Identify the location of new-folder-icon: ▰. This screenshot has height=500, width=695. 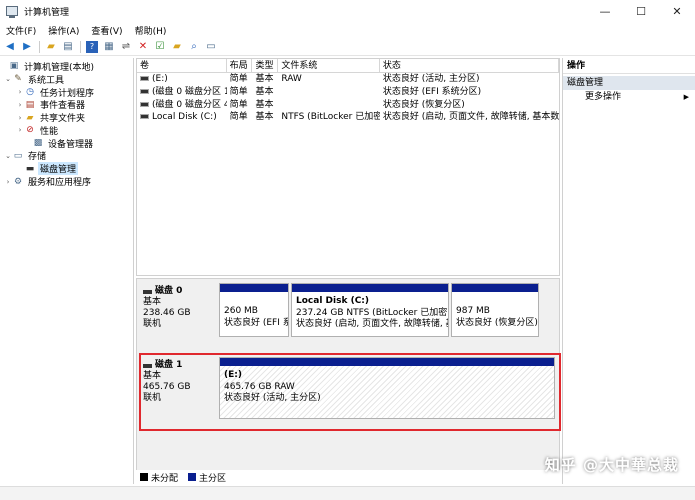
(177, 47).